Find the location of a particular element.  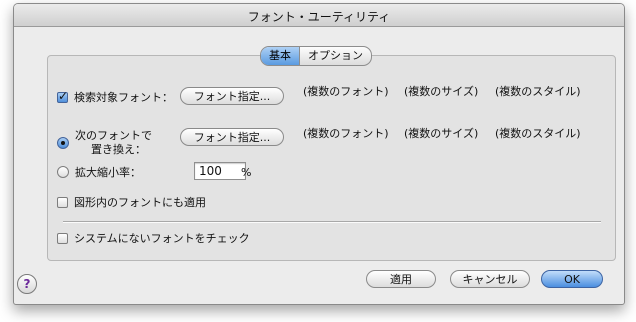

apply-in-shapes-row: 図形内のフォントにも適用 is located at coordinates (131, 202).